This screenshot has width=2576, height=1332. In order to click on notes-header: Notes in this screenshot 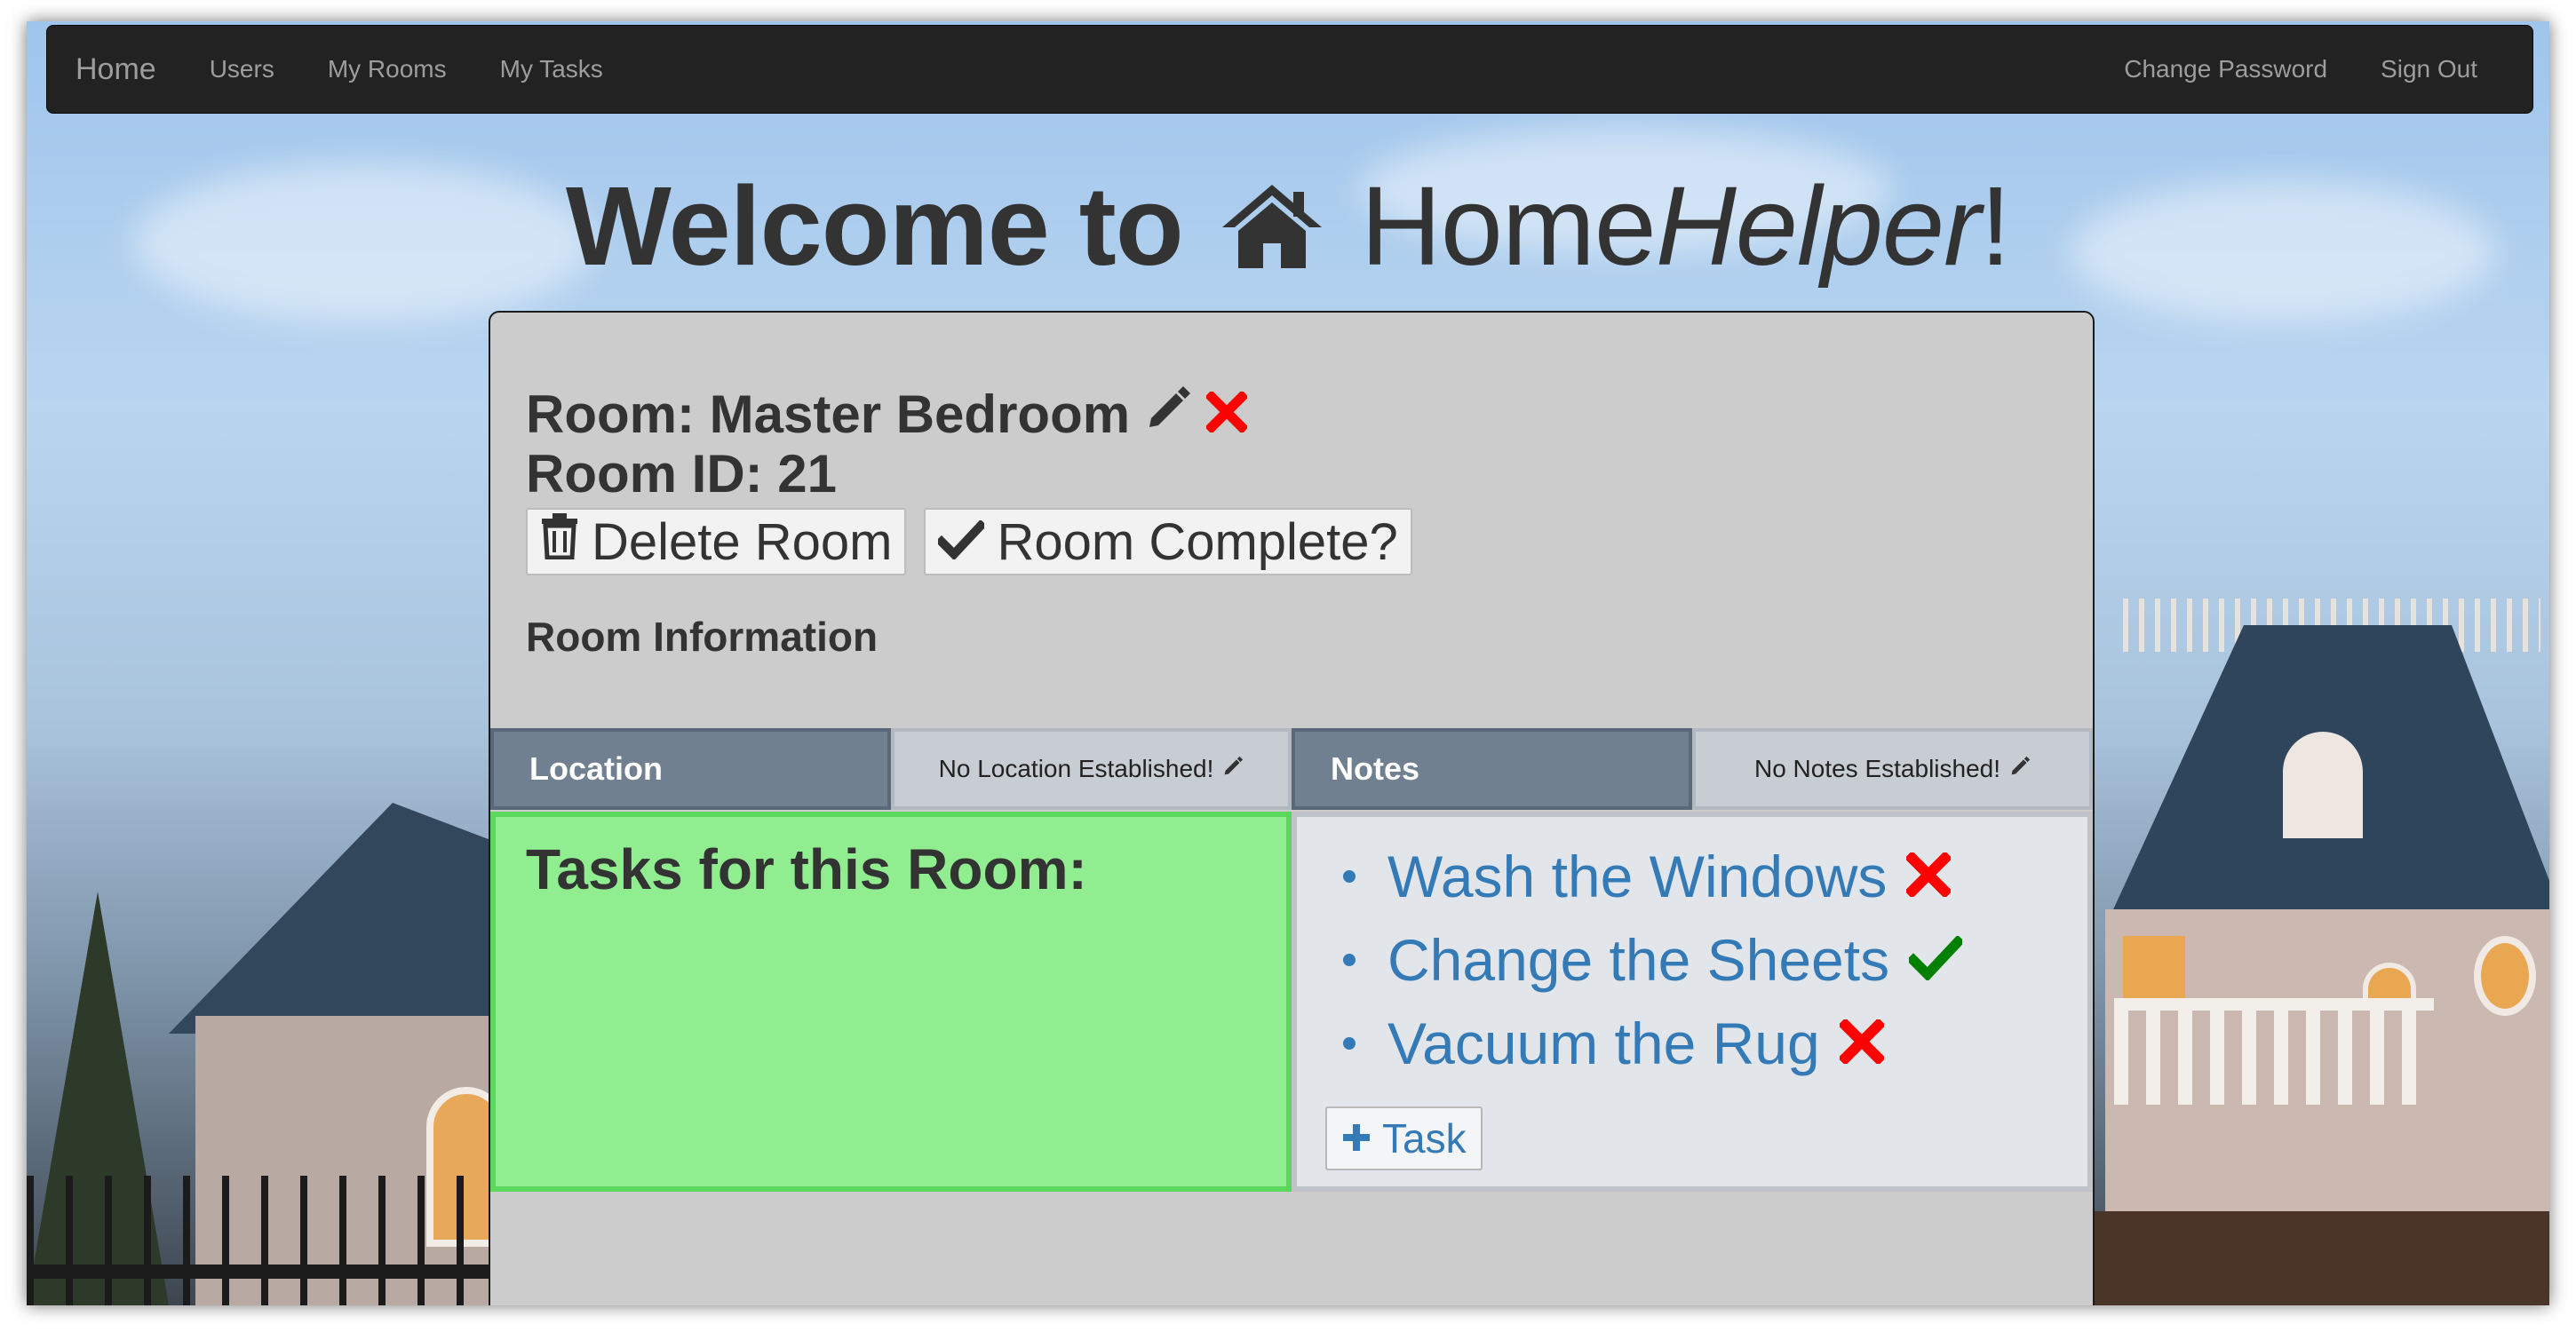, I will do `click(1492, 769)`.